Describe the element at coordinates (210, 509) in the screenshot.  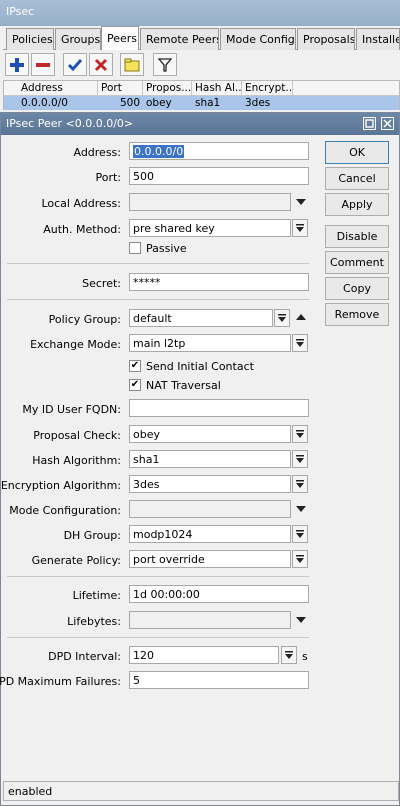
I see `mode-configuration-select` at that location.